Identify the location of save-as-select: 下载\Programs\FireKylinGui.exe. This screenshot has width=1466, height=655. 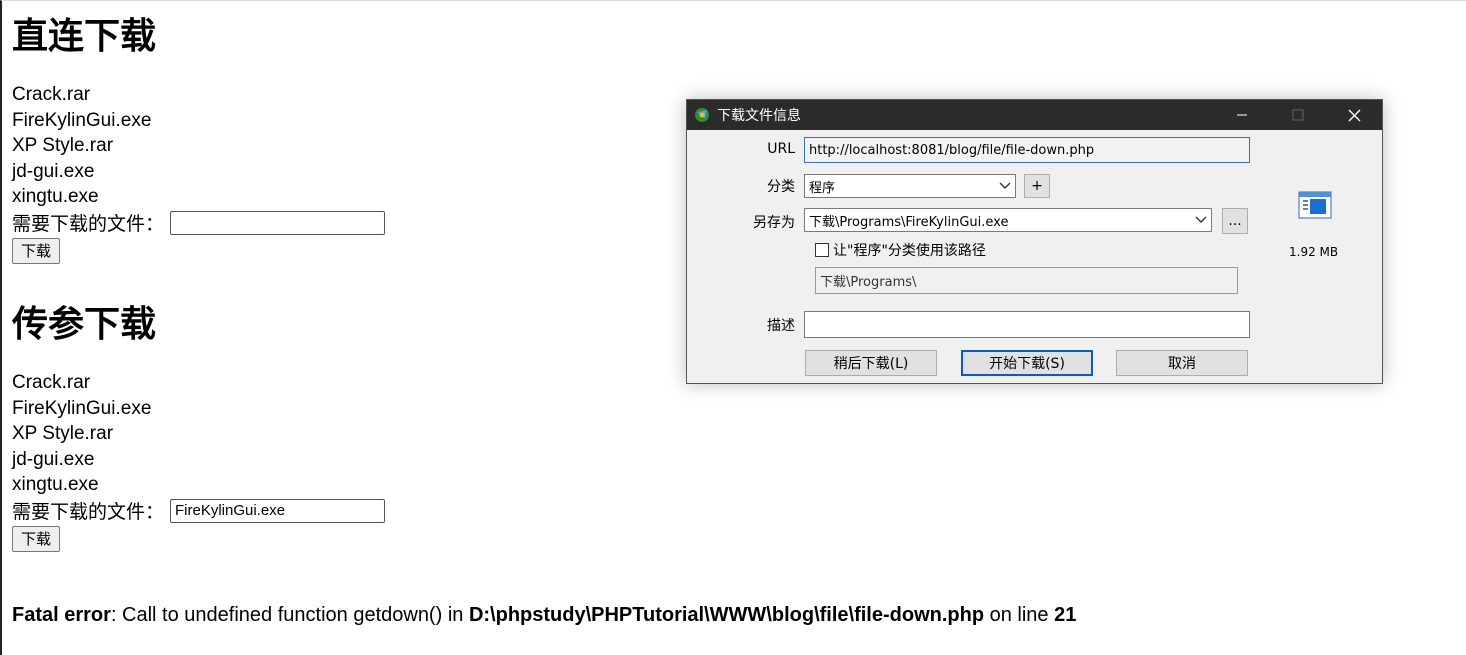
(1008, 220).